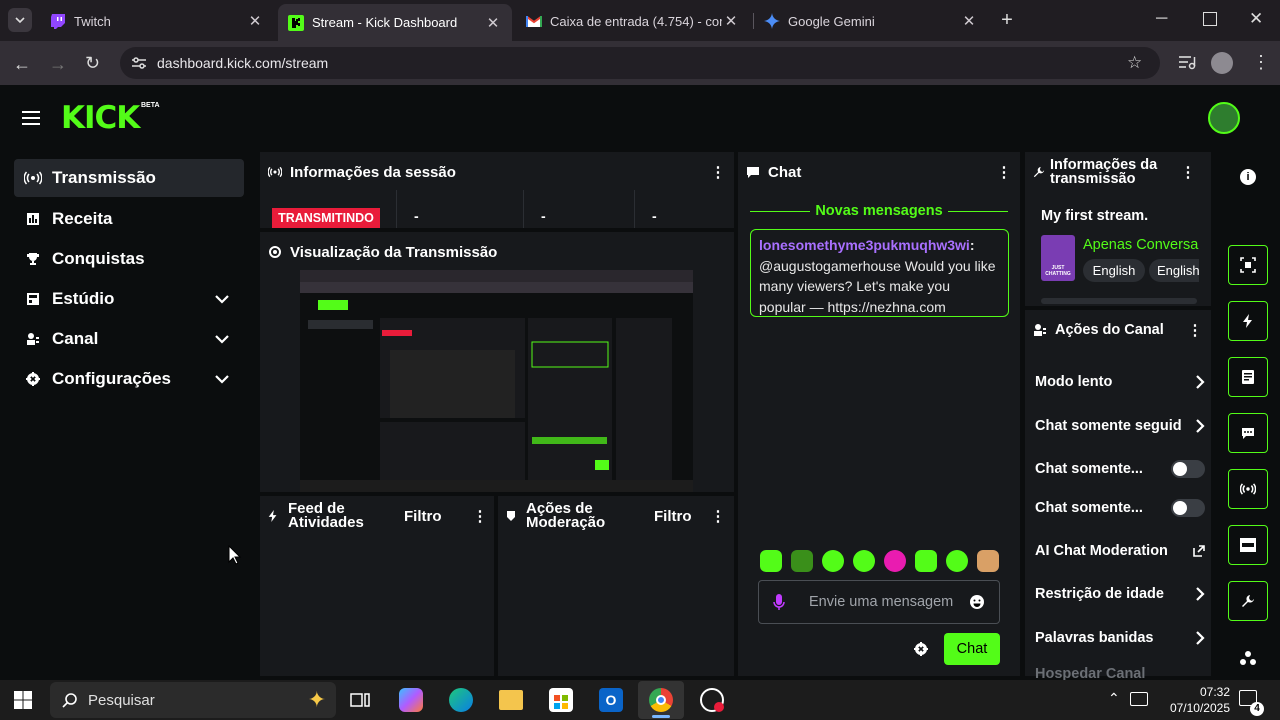 The height and width of the screenshot is (720, 1280). What do you see at coordinates (921, 649) in the screenshot?
I see `chat-settings-icon` at bounding box center [921, 649].